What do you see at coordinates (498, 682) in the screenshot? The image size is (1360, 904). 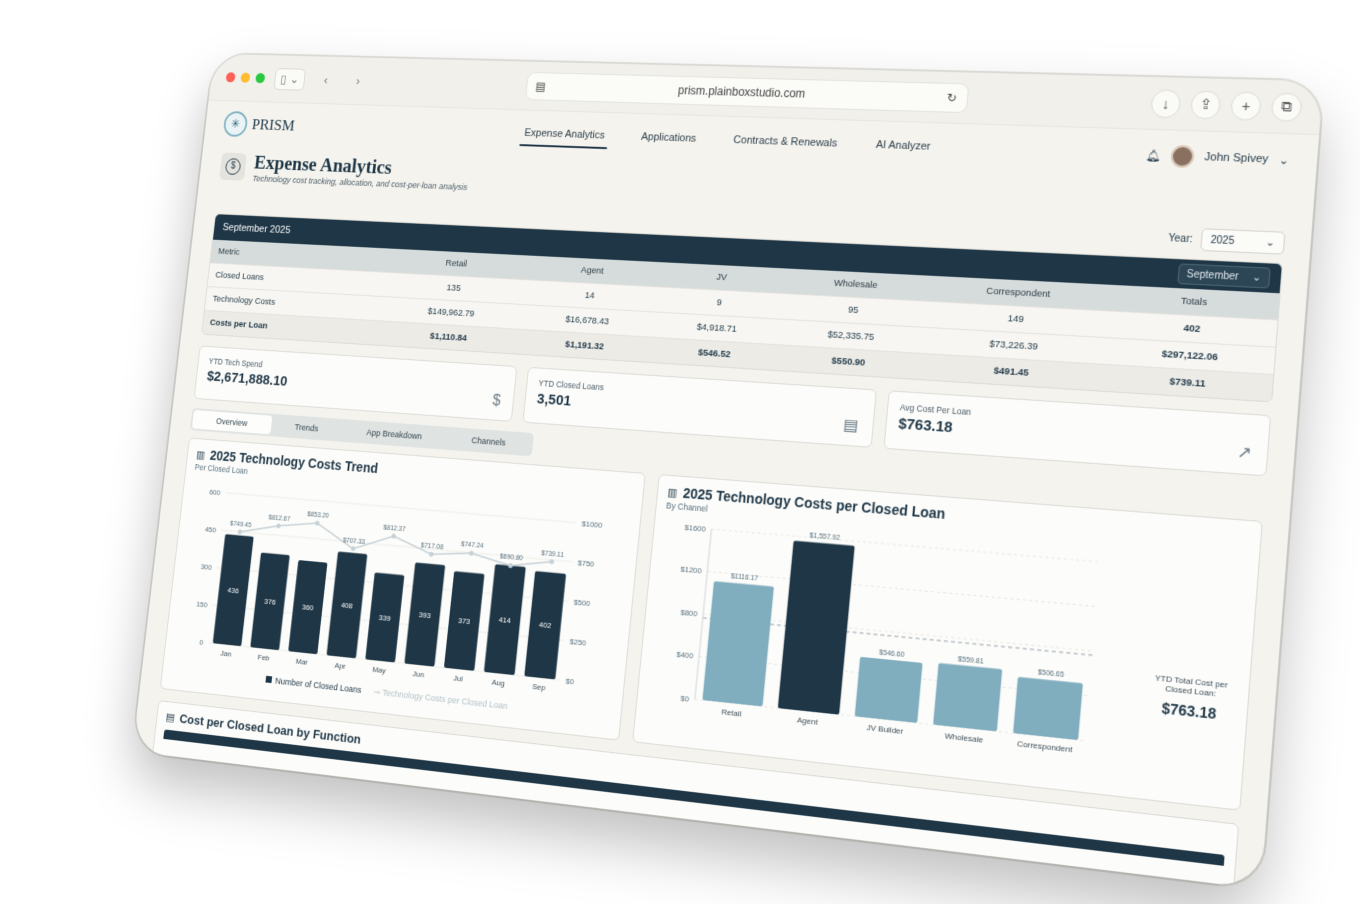 I see `x-tick: Aug` at bounding box center [498, 682].